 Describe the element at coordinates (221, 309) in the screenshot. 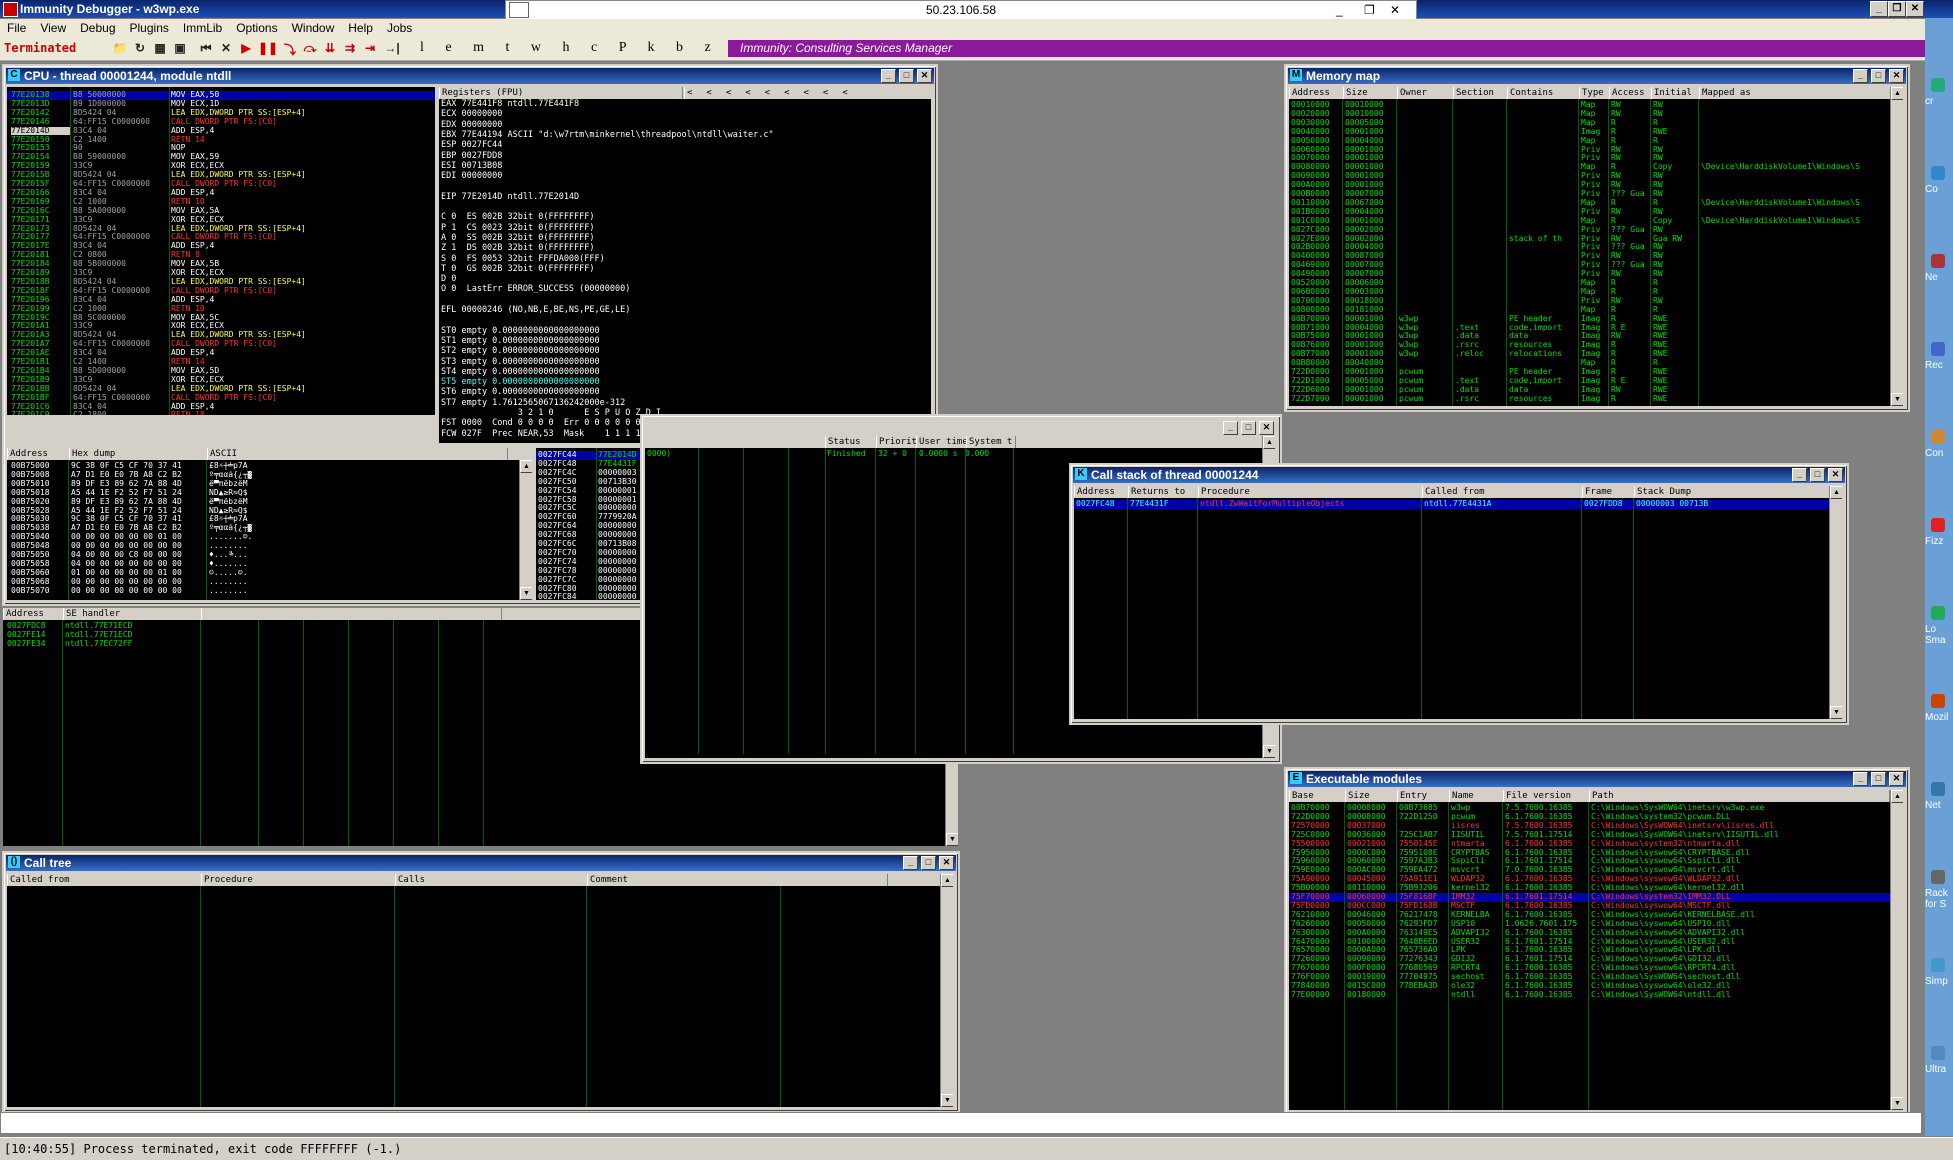

I see `disasm-row: 77E20199 C2 1000 RETN 10` at that location.